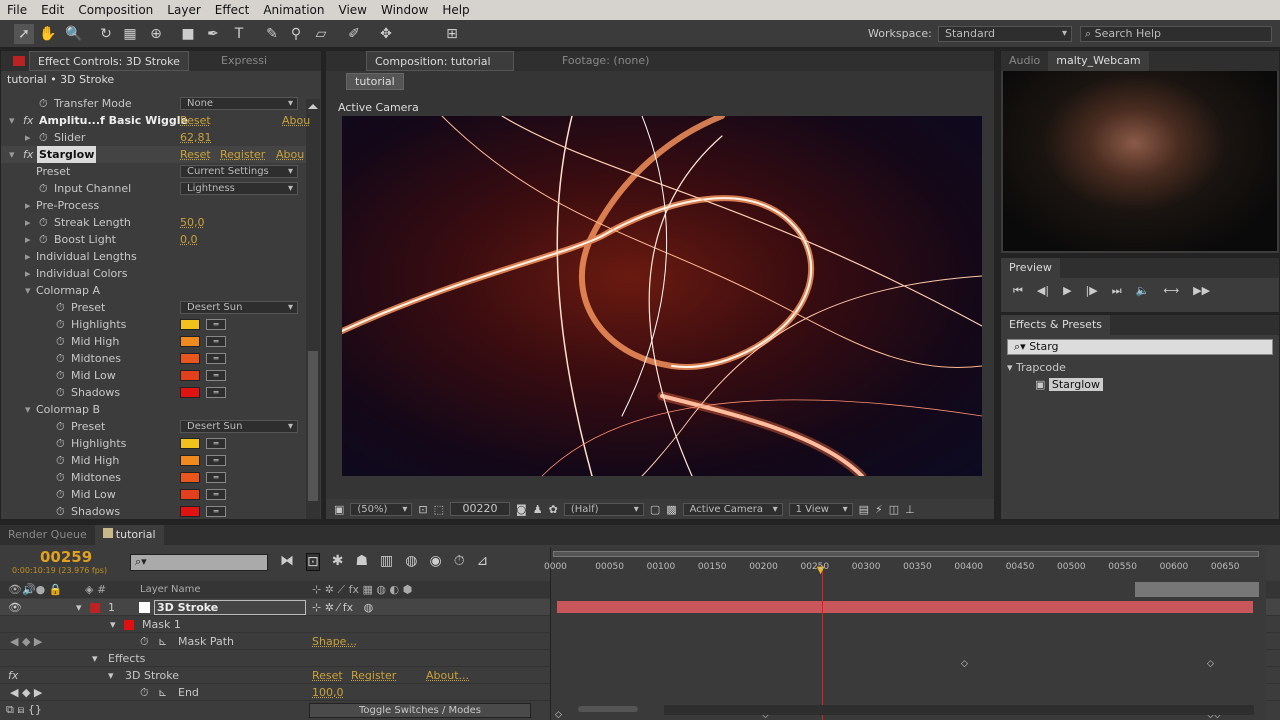 The height and width of the screenshot is (720, 1280). Describe the element at coordinates (170, 589) in the screenshot. I see `layer-name-header: Layer Name` at that location.